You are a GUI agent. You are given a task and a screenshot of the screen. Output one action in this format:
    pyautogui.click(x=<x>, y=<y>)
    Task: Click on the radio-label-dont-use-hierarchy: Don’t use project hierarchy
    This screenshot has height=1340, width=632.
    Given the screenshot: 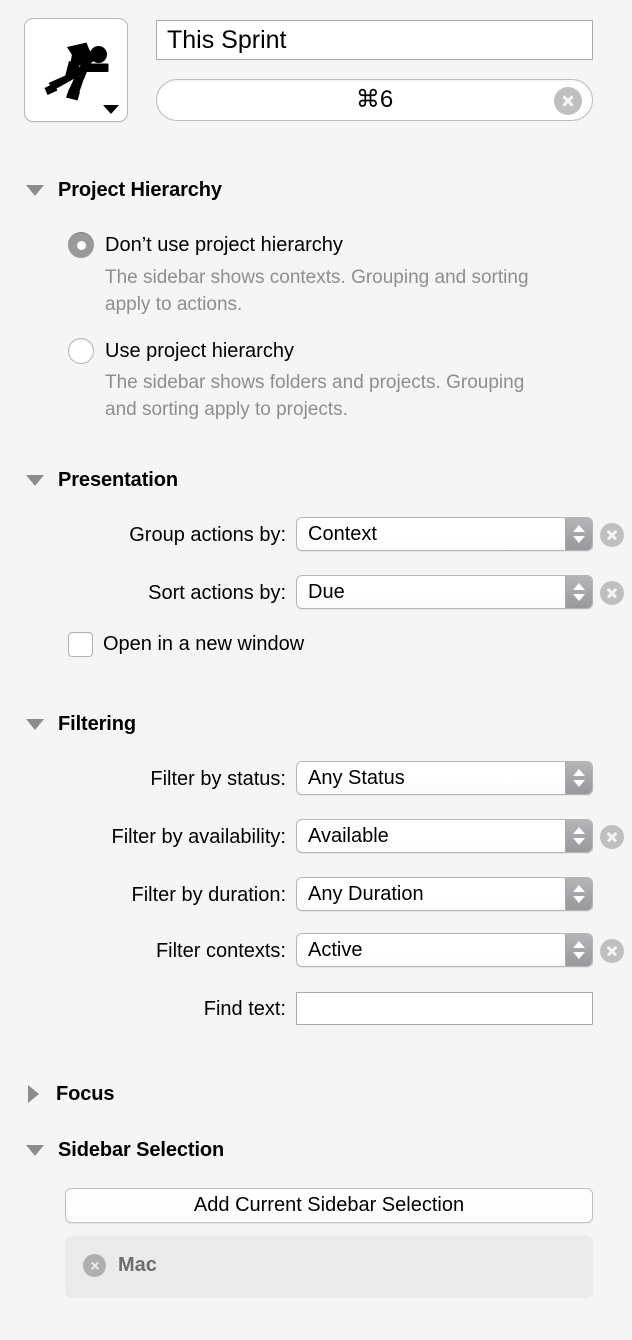 What is the action you would take?
    pyautogui.click(x=224, y=245)
    